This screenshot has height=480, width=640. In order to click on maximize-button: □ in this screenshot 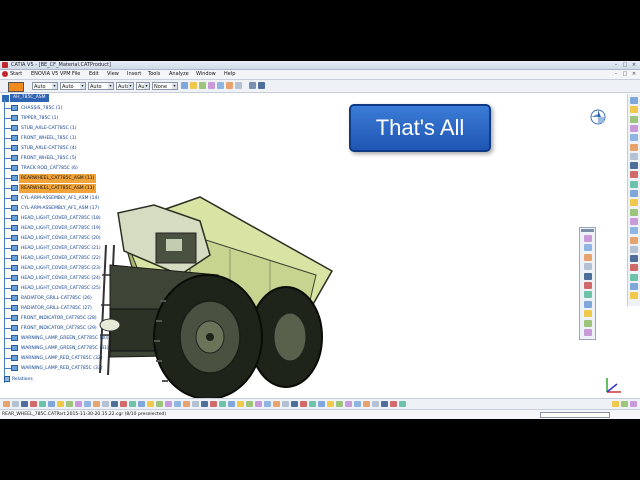, I will do `click(625, 65)`.